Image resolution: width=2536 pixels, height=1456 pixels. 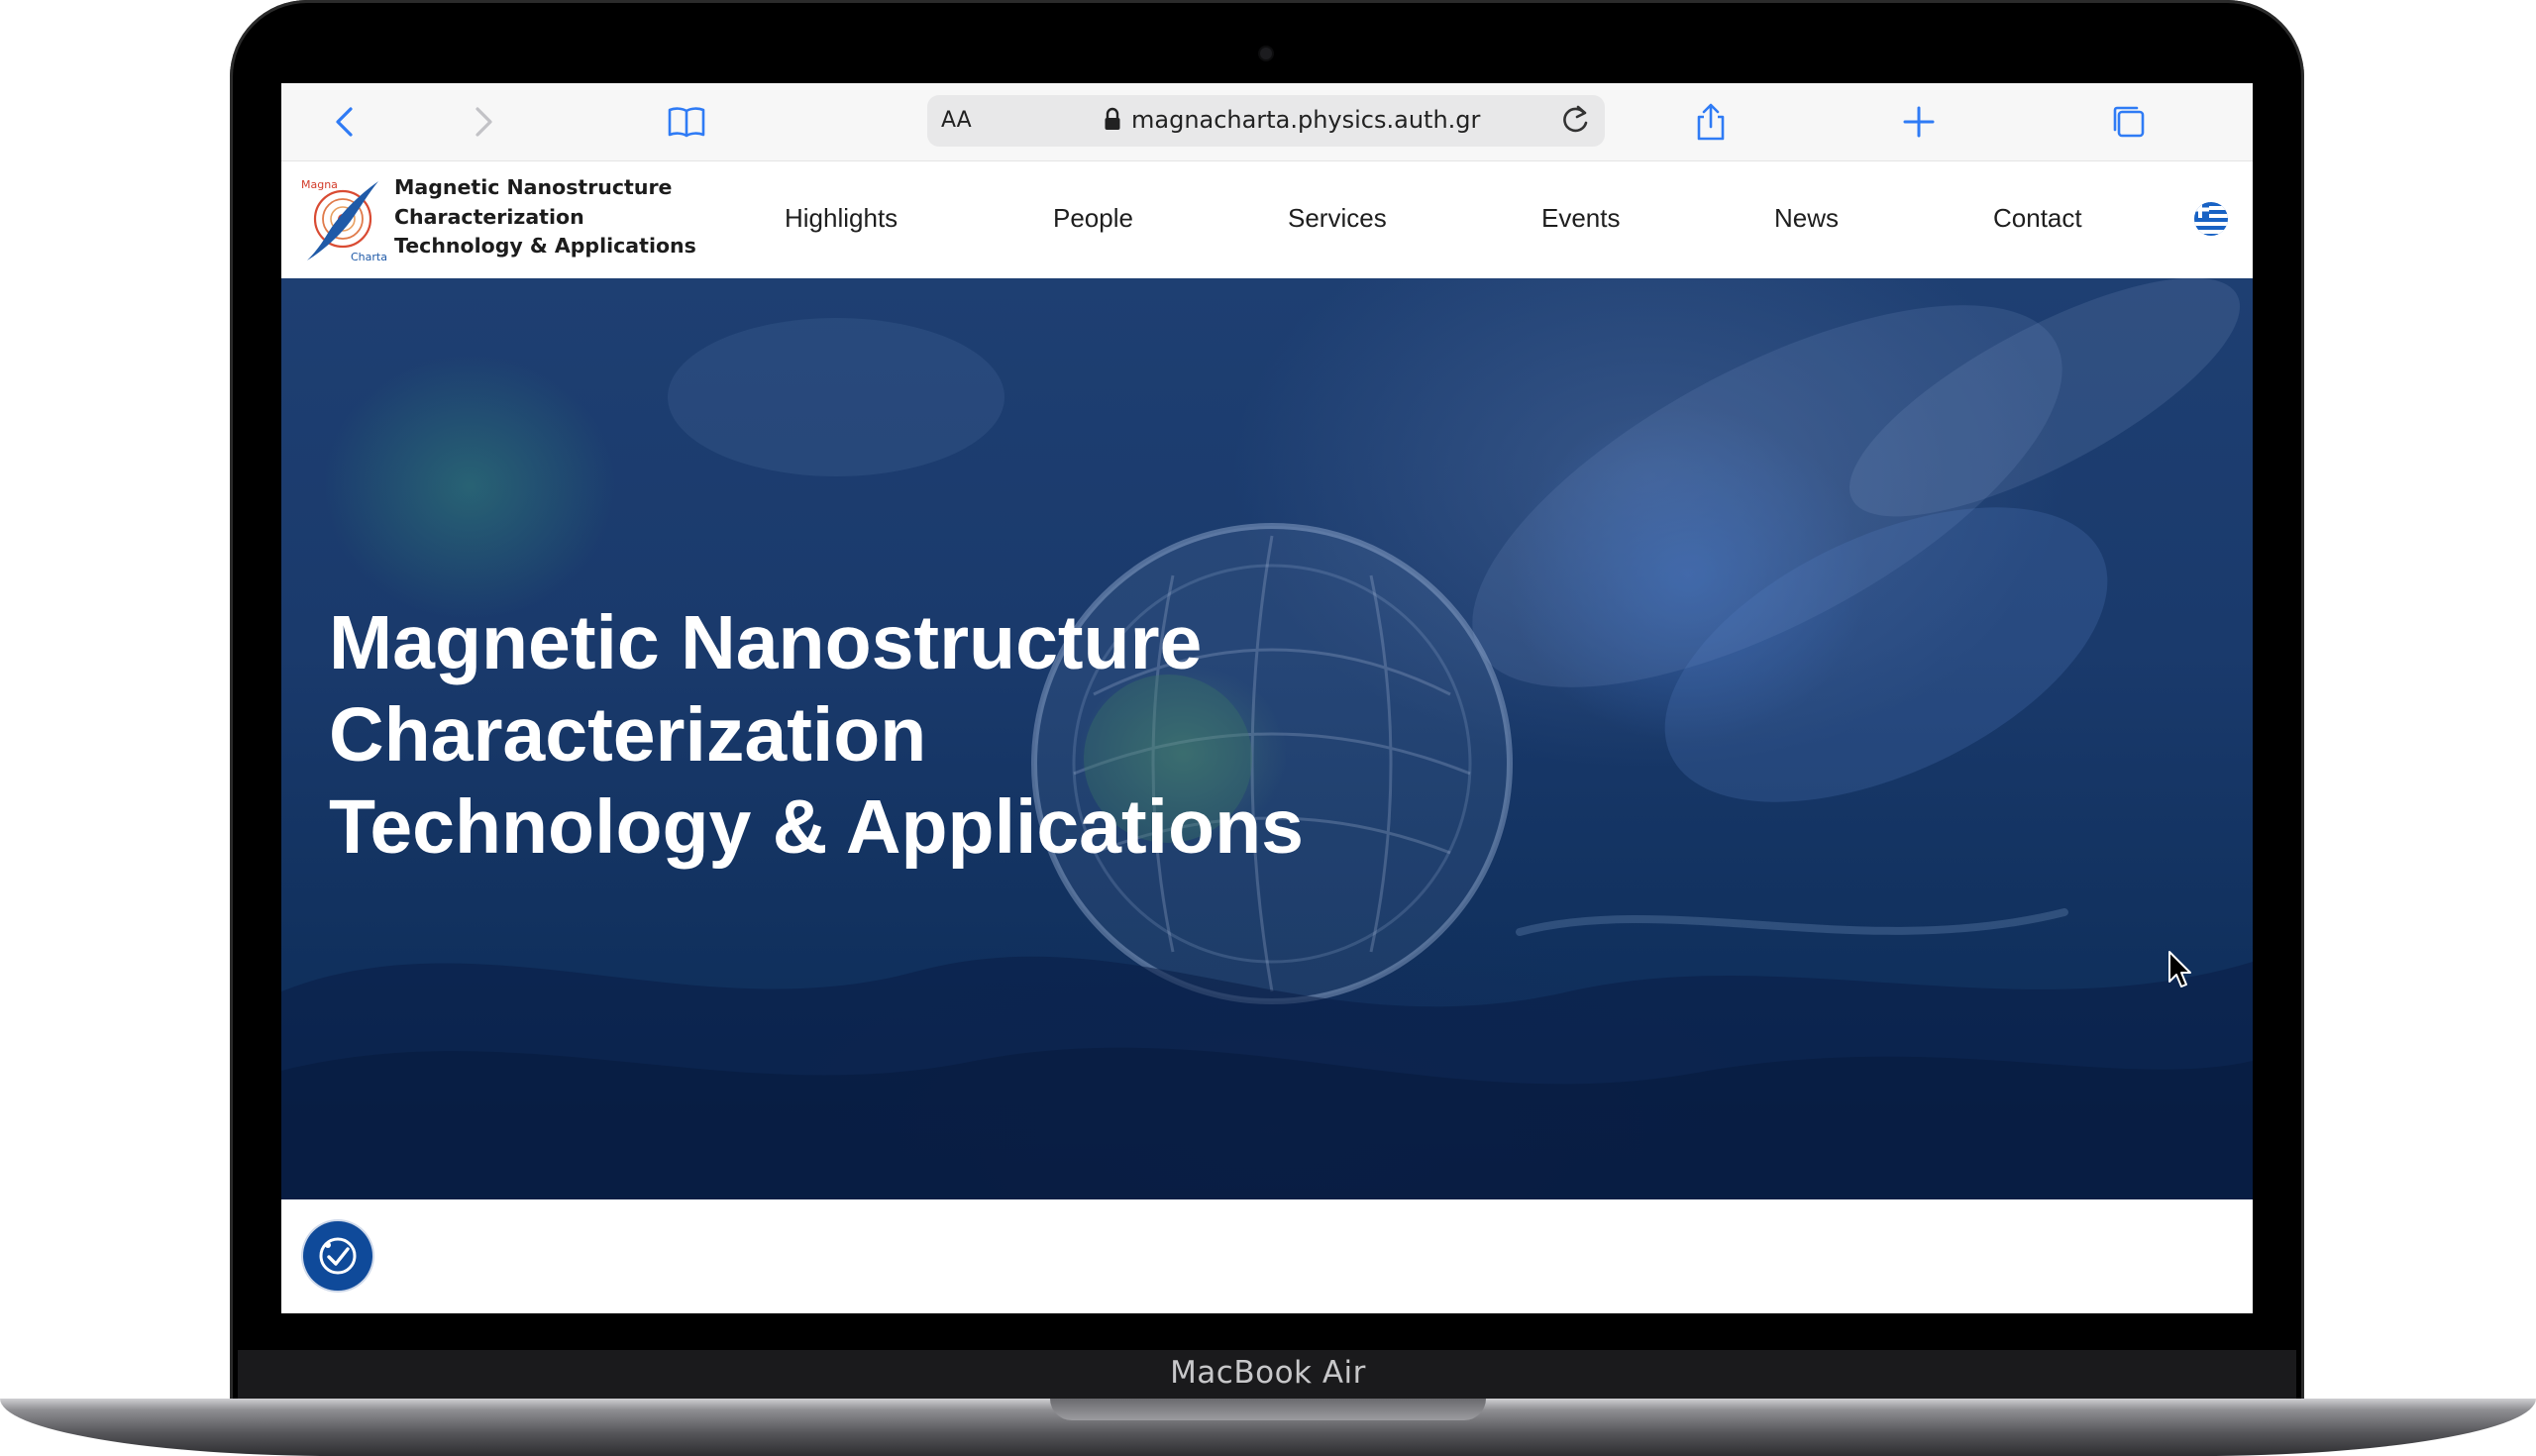 I want to click on lock-icon, so click(x=1112, y=118).